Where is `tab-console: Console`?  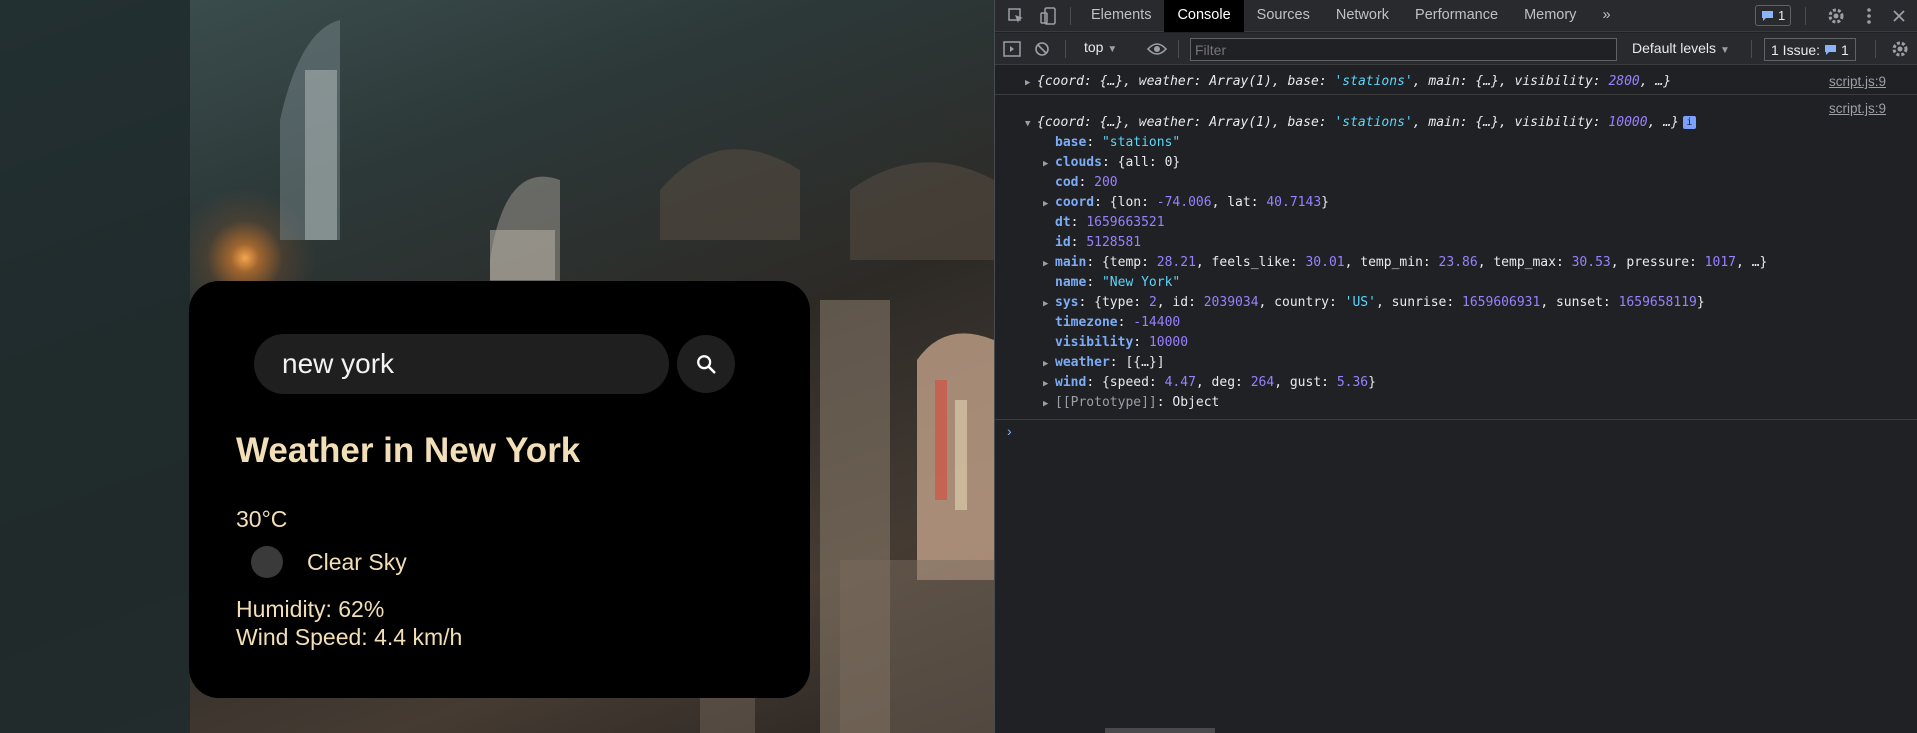 tab-console: Console is located at coordinates (1204, 16).